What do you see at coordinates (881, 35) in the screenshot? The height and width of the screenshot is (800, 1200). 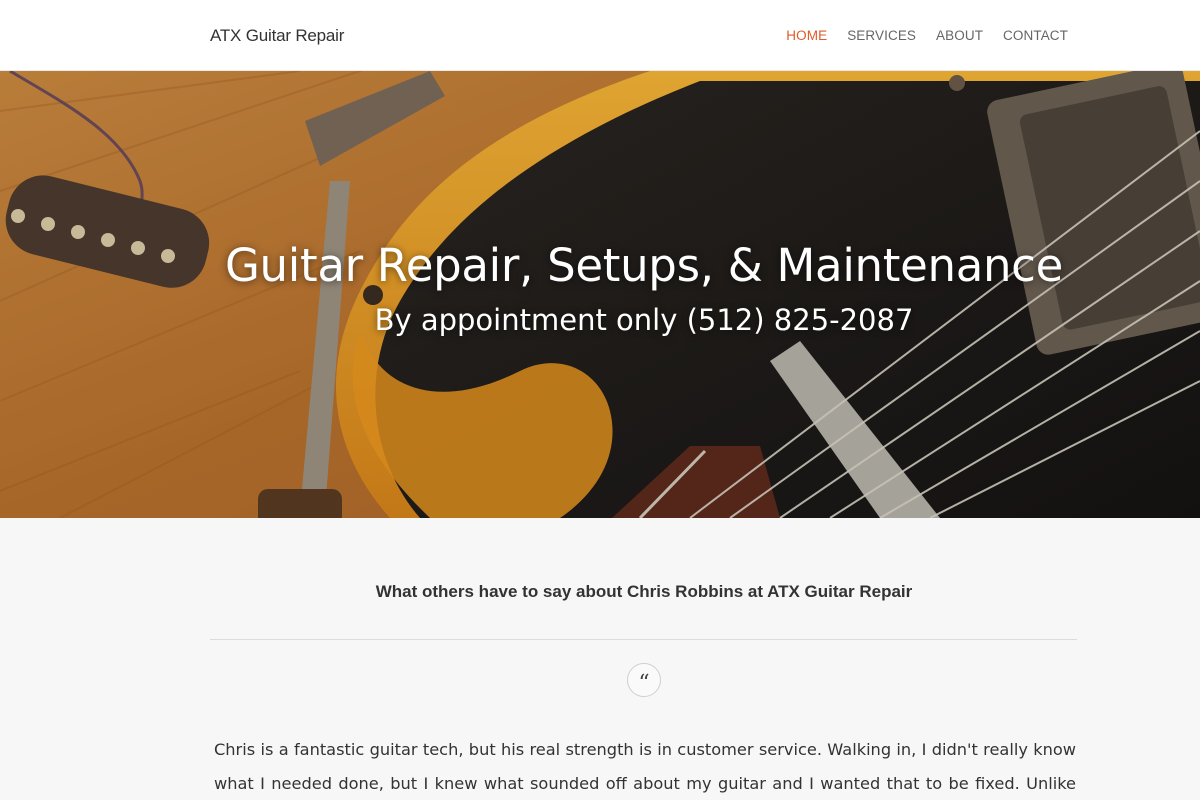 I see `nav-services: SERVICES` at bounding box center [881, 35].